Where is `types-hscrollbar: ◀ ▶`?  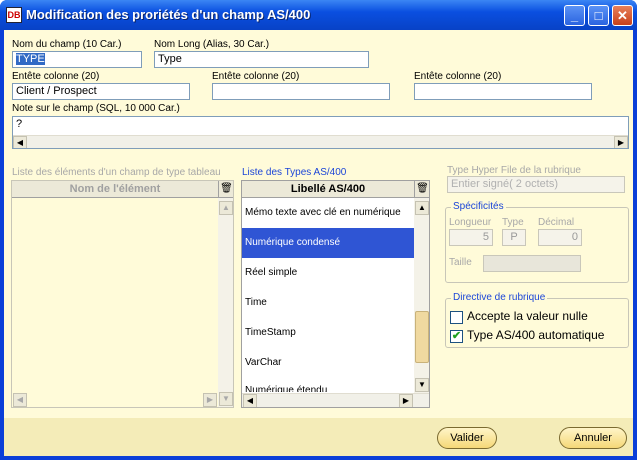 types-hscrollbar: ◀ ▶ is located at coordinates (335, 400).